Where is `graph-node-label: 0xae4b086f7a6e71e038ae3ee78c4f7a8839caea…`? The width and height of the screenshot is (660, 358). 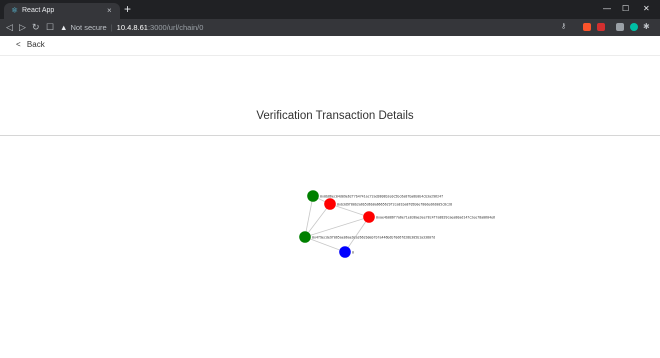 graph-node-label: 0xae4b086f7a6e71e038ae3ee78c4f7a8839caea… is located at coordinates (435, 218).